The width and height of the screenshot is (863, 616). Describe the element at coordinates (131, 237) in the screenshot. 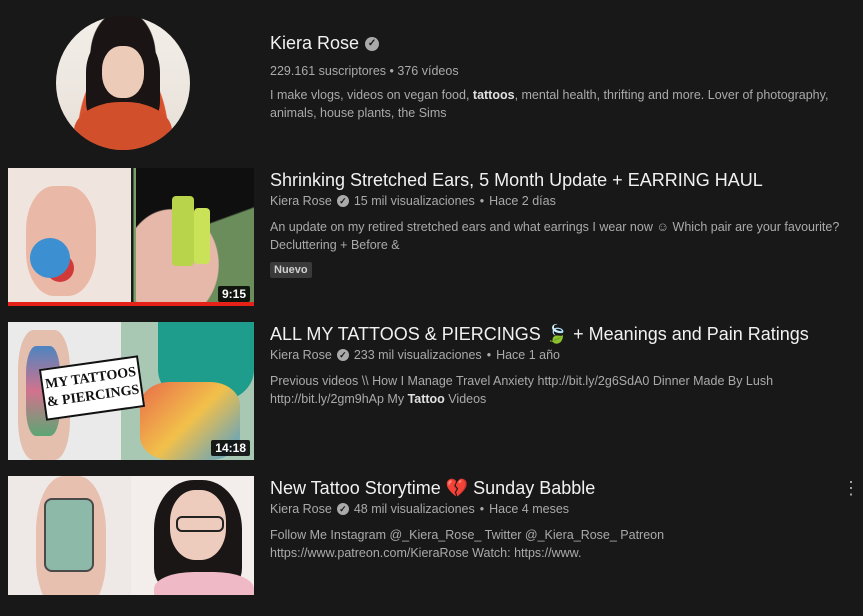

I see `video-thumbnail: 9:15` at that location.